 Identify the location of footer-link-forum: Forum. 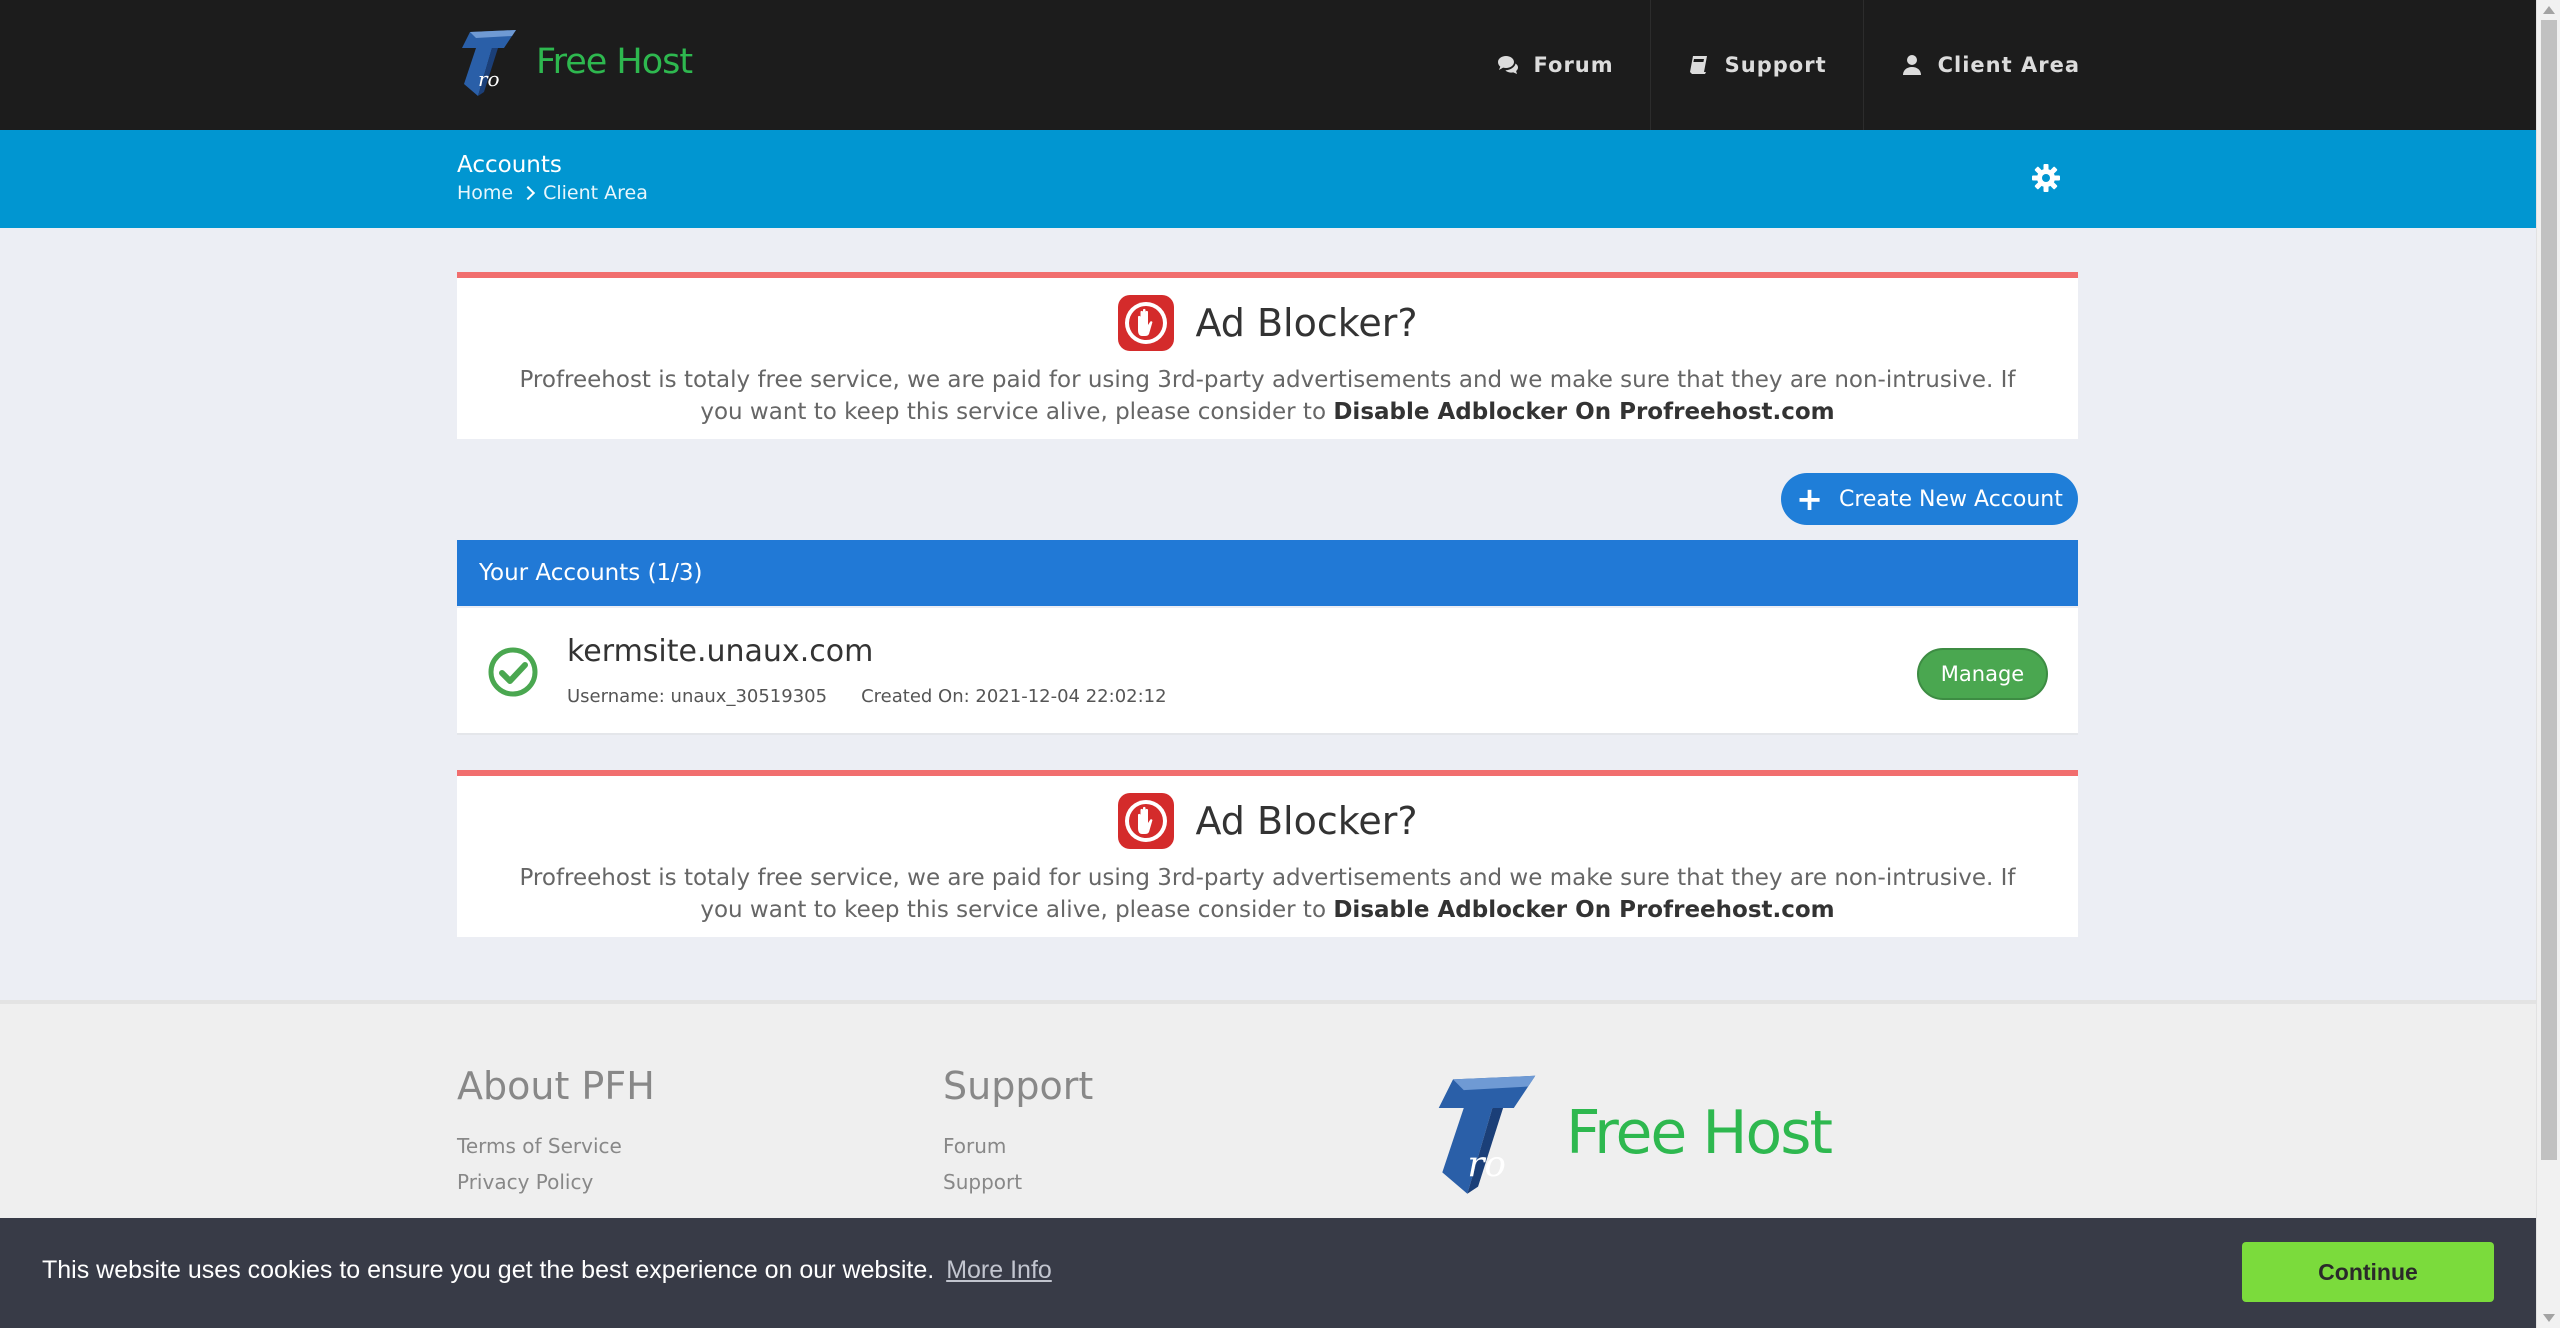
(1018, 1146).